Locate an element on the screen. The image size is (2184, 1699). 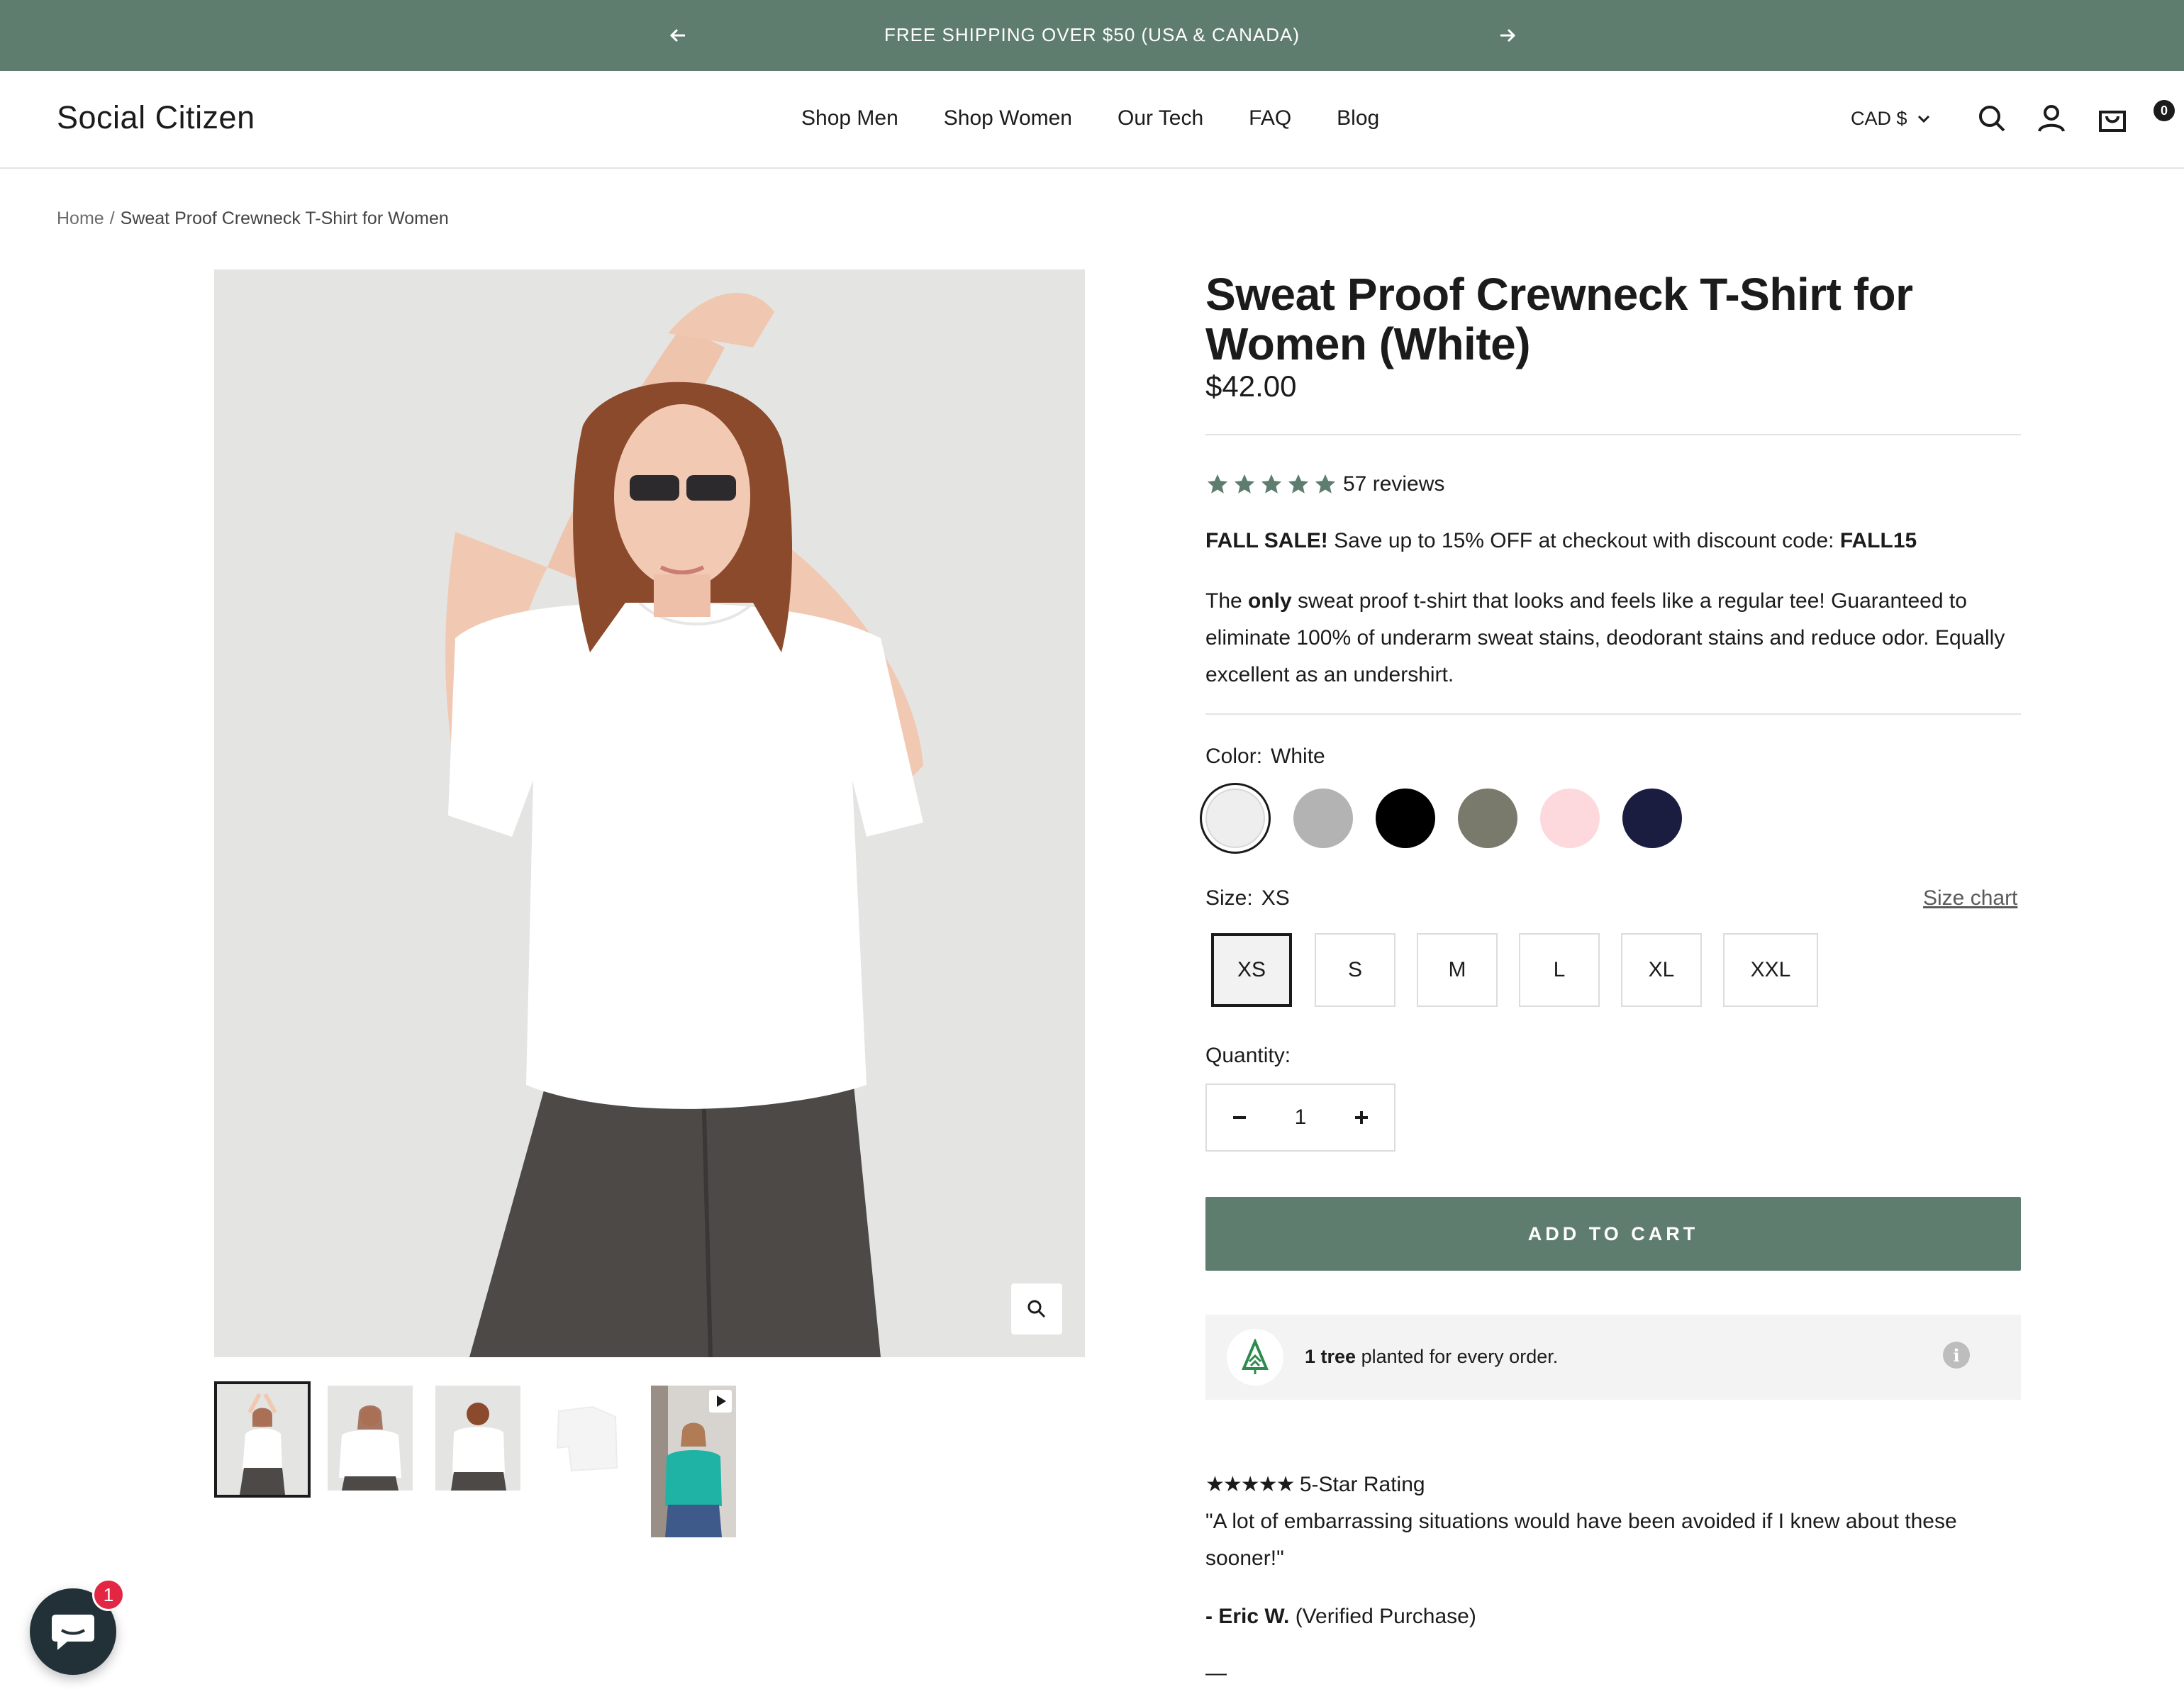
size-label: Size: is located at coordinates (1229, 898).